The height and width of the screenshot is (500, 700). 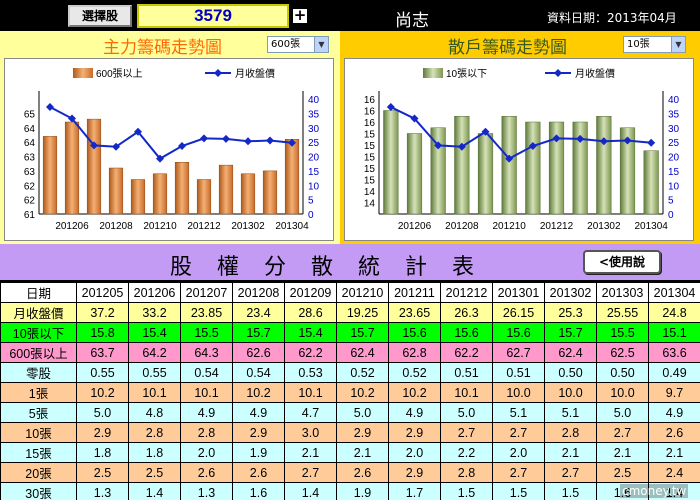 What do you see at coordinates (654, 44) in the screenshot?
I see `retail-threshold-select: 10張 ▼` at bounding box center [654, 44].